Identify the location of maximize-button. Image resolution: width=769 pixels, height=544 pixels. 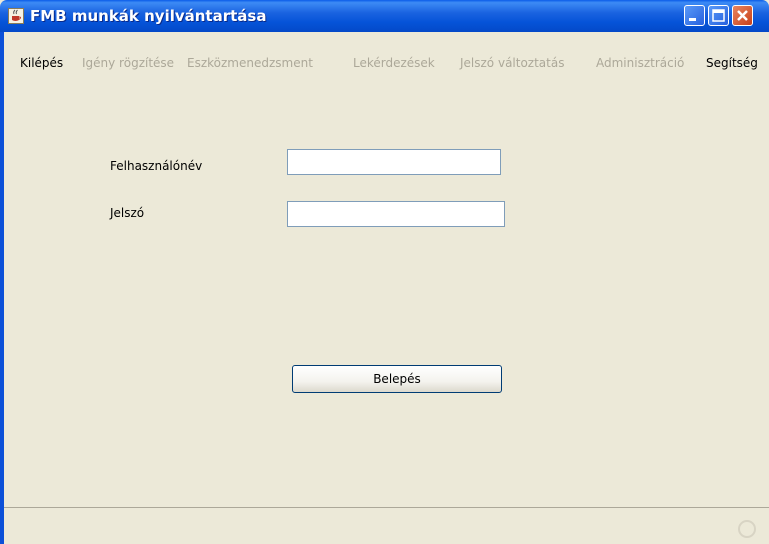
(718, 15).